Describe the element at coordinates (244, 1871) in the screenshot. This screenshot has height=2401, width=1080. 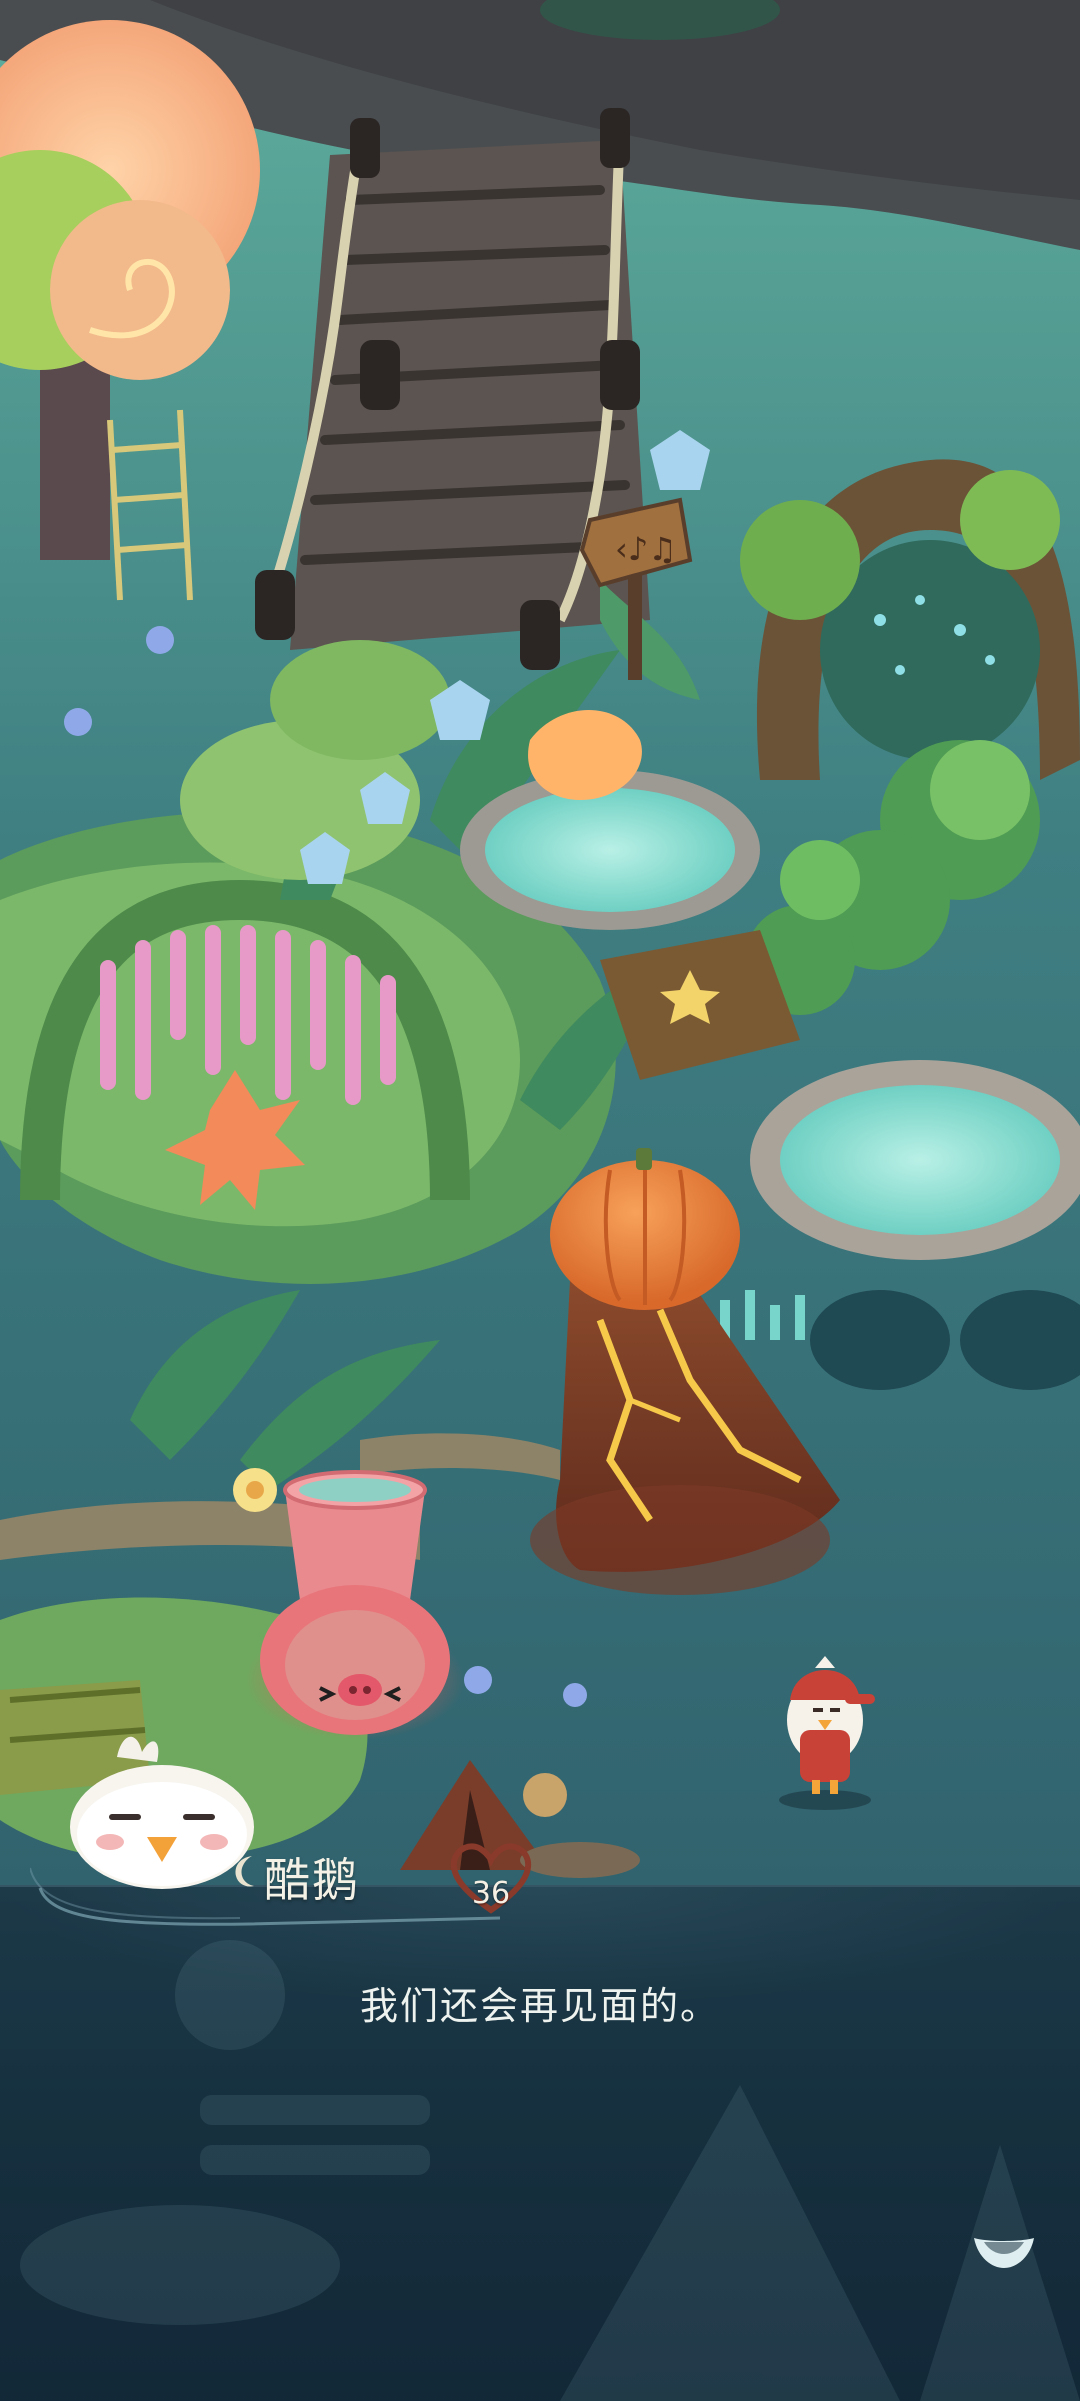
I see `moon-icon` at that location.